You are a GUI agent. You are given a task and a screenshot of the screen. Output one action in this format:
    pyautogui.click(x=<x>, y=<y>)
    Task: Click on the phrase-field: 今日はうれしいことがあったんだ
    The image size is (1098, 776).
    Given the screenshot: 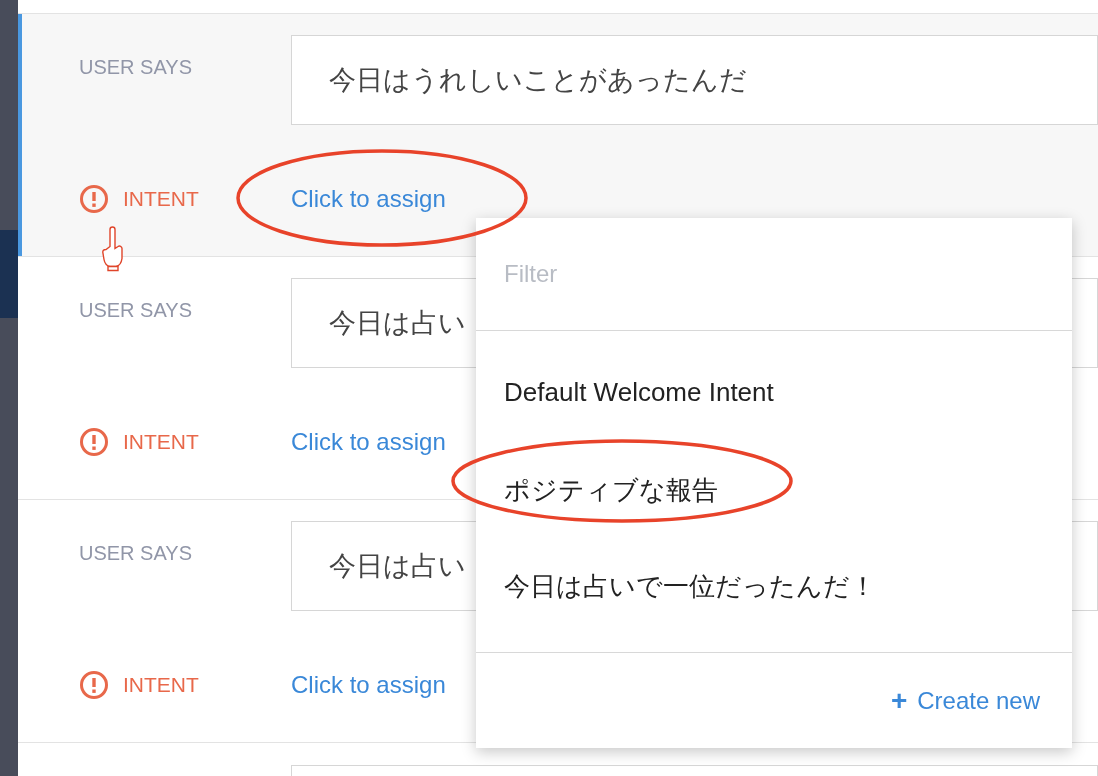 What is the action you would take?
    pyautogui.click(x=694, y=80)
    